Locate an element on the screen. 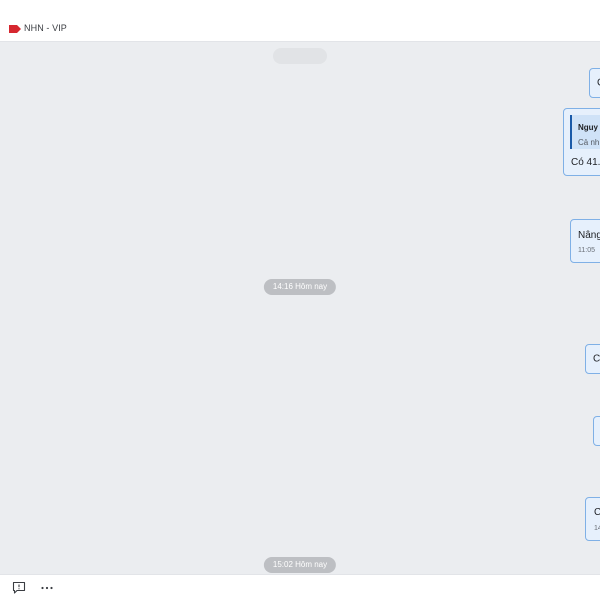  new-message-icon is located at coordinates (19, 587).